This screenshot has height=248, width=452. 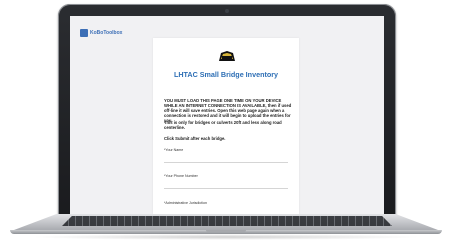 What do you see at coordinates (226, 162) in the screenshot?
I see `your-name-input` at bounding box center [226, 162].